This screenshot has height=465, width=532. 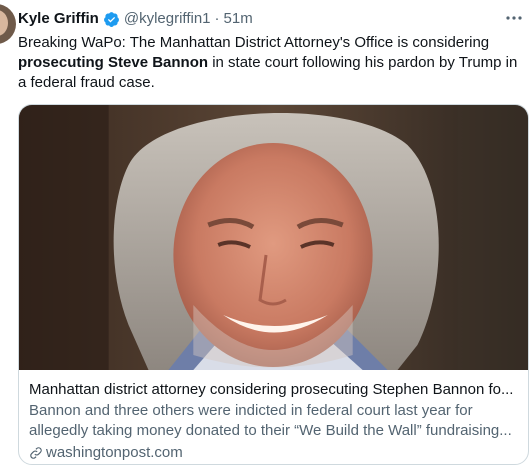 I want to click on link-icon, so click(x=36, y=453).